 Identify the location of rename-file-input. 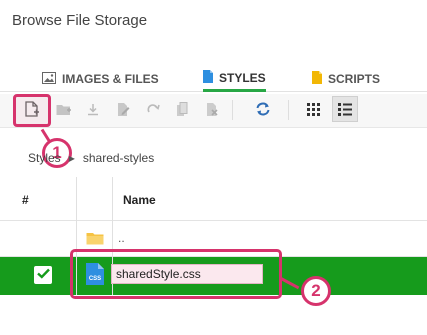
(187, 274).